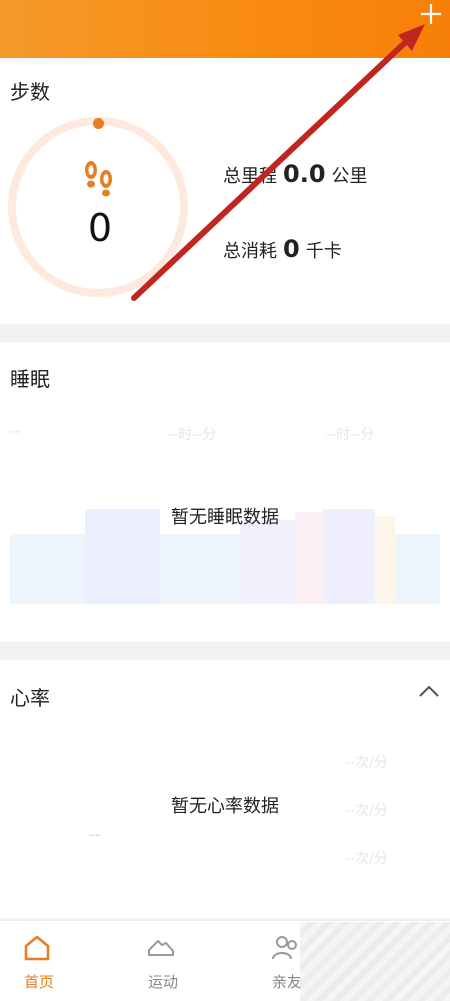 The height and width of the screenshot is (1001, 450). I want to click on heart-rate-empty-text: 暂无心率数据, so click(225, 806).